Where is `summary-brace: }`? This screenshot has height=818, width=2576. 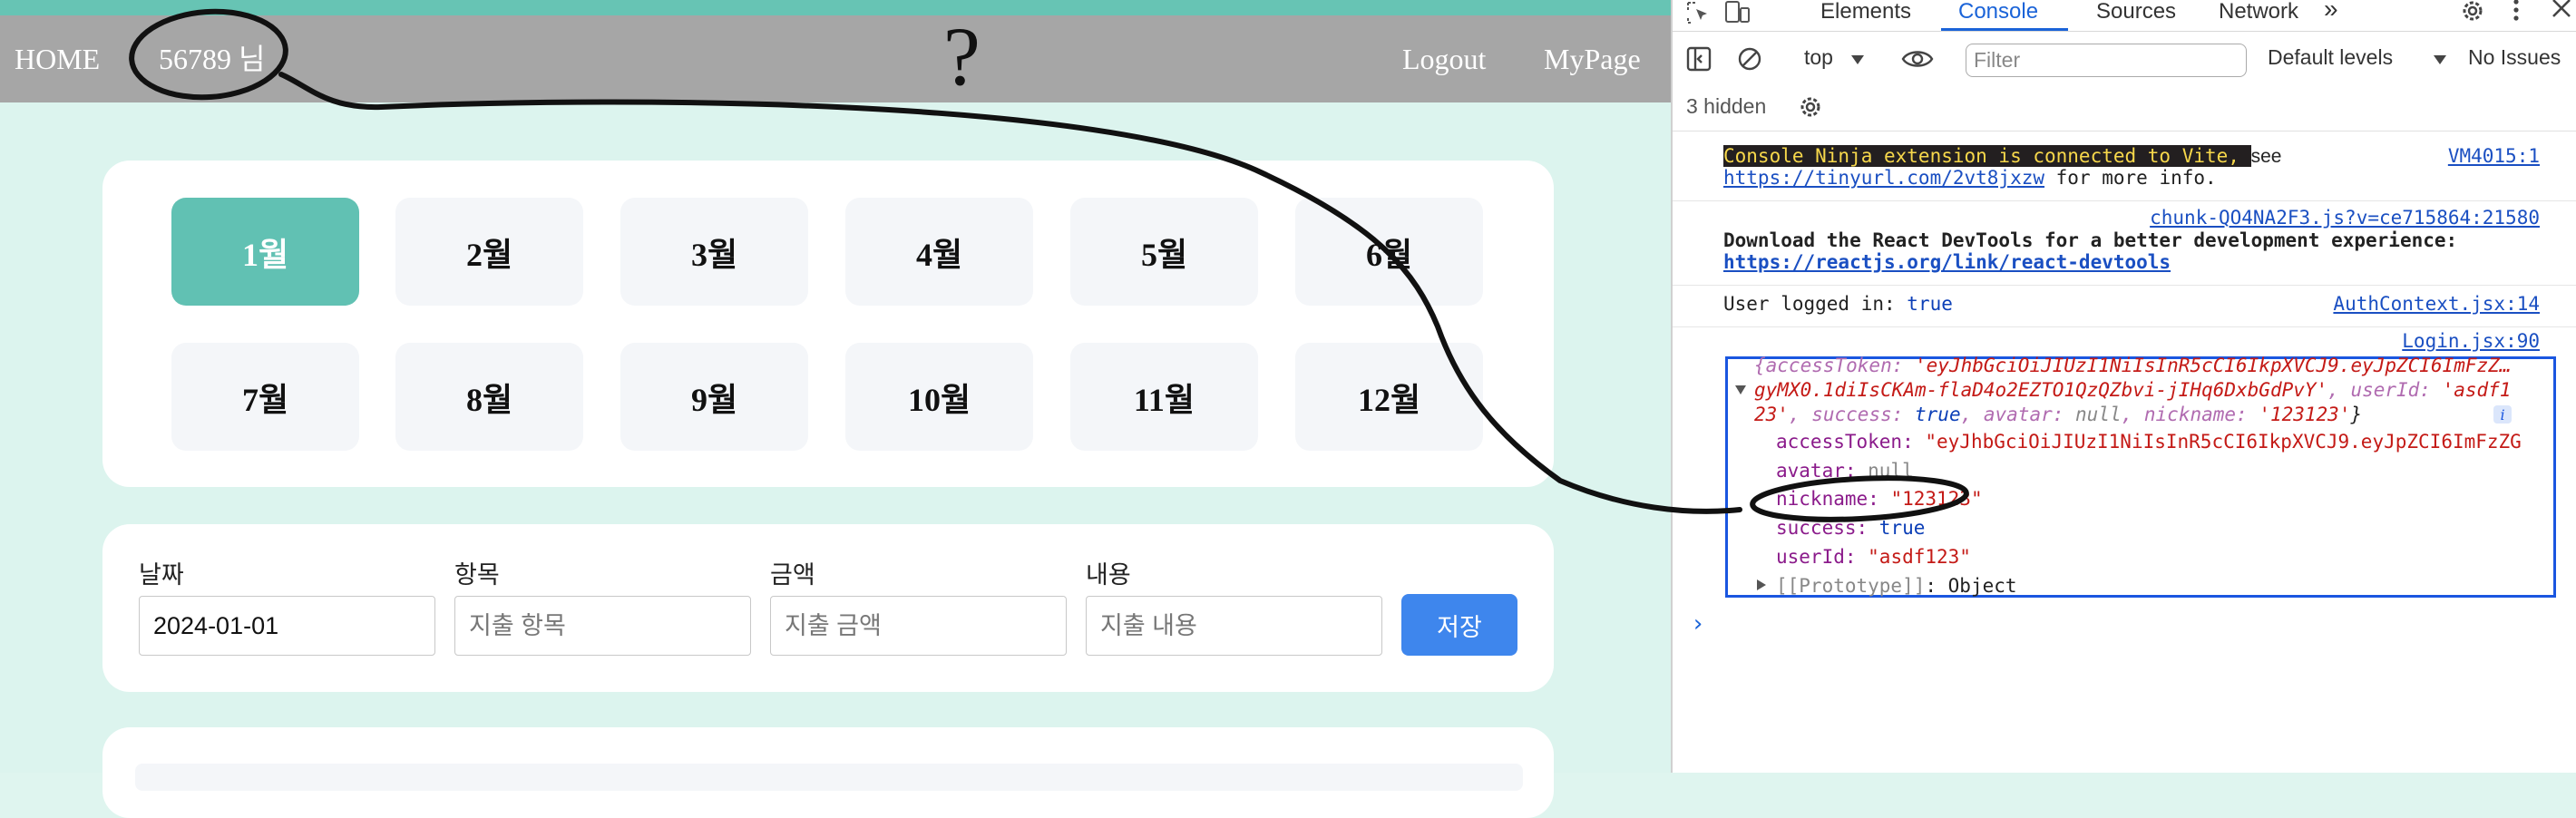 summary-brace: } is located at coordinates (2356, 414).